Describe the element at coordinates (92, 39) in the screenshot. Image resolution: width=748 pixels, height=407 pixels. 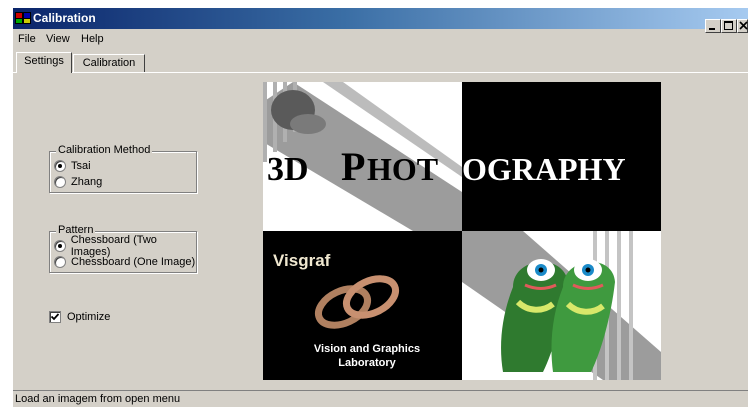
I see `menu-help: Help` at that location.